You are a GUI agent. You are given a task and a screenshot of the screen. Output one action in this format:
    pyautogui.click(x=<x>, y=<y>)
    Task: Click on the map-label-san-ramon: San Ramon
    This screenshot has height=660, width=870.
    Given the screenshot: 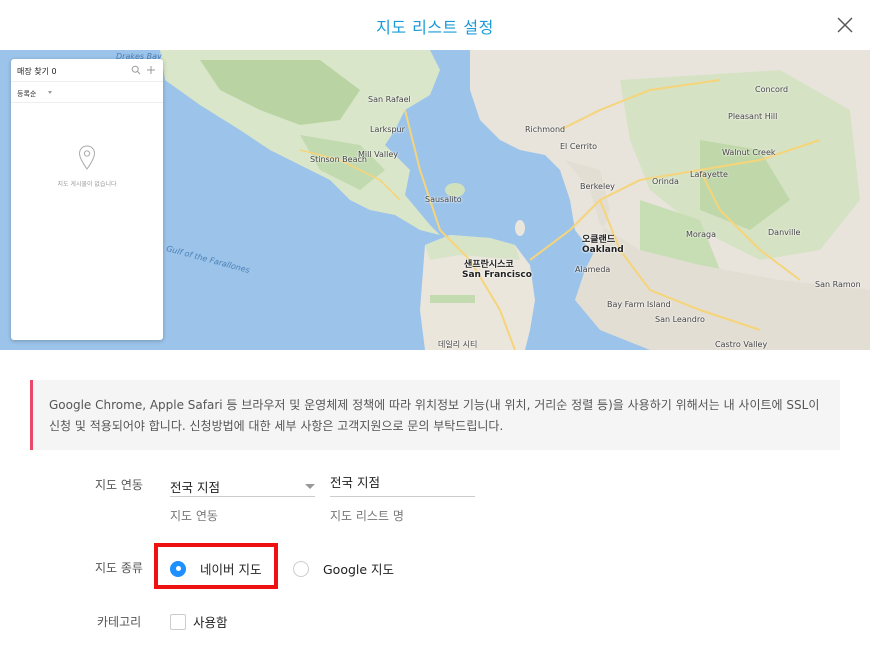 What is the action you would take?
    pyautogui.click(x=838, y=284)
    